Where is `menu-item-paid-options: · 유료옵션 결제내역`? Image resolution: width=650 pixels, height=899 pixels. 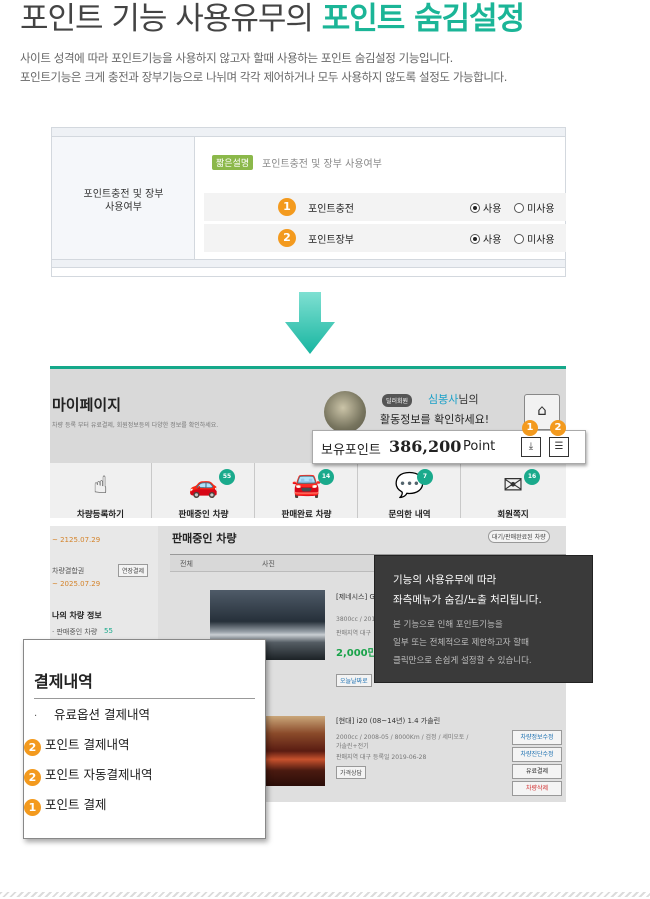
menu-item-paid-options: · 유료옵션 결제내역 is located at coordinates (87, 713).